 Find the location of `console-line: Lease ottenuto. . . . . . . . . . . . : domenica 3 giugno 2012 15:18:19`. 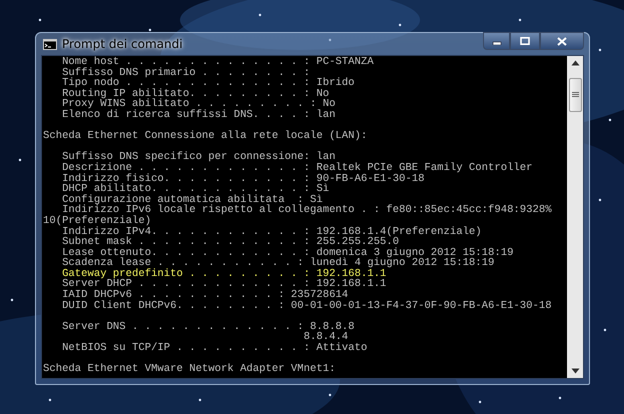

console-line: Lease ottenuto. . . . . . . . . . . . : domenica 3 giugno 2012 15:18:19 is located at coordinates (288, 253).